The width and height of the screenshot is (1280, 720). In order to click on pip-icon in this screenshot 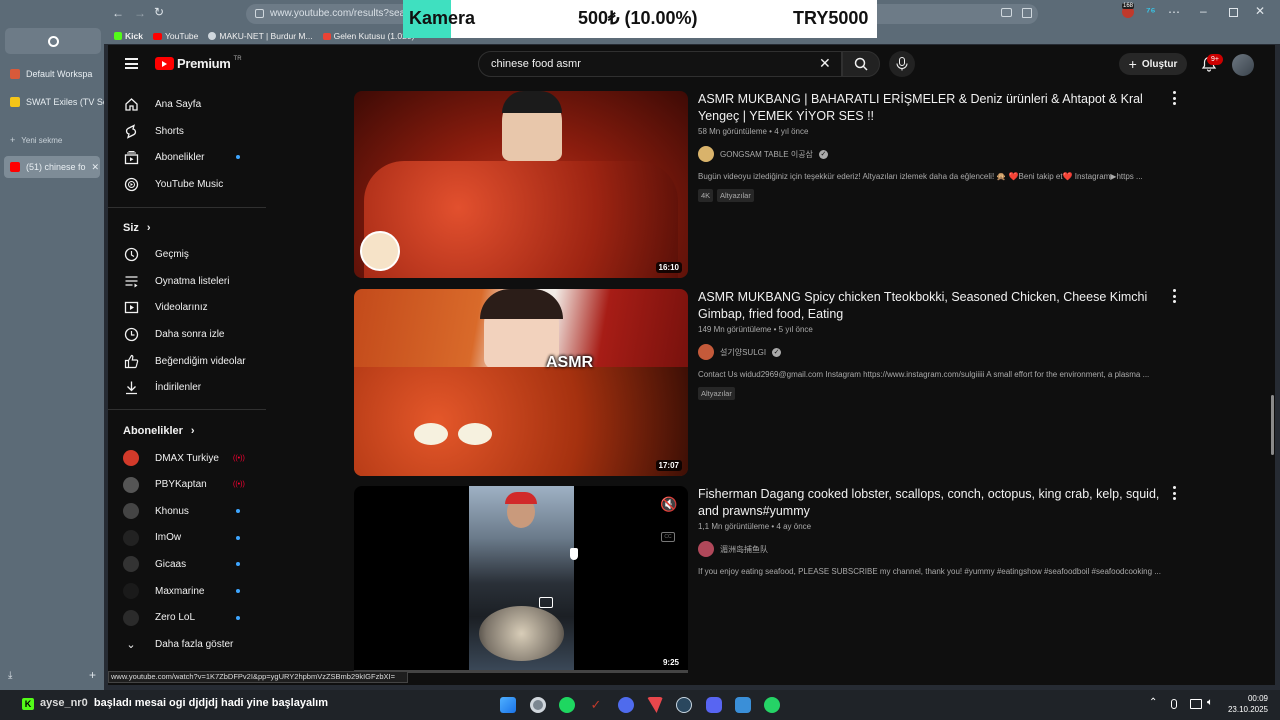, I will do `click(546, 602)`.